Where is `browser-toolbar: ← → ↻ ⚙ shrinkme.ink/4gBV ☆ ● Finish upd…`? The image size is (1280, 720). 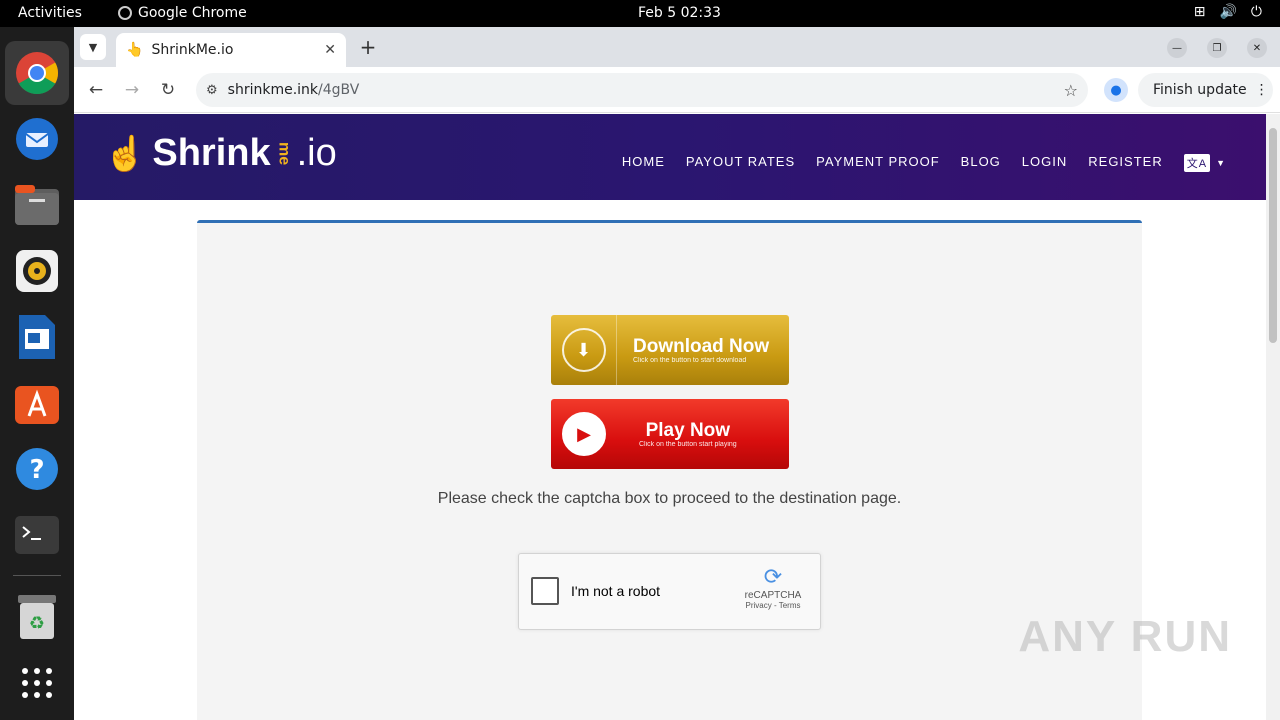
browser-toolbar: ← → ↻ ⚙ shrinkme.ink/4gBV ☆ ● Finish upd… is located at coordinates (677, 90).